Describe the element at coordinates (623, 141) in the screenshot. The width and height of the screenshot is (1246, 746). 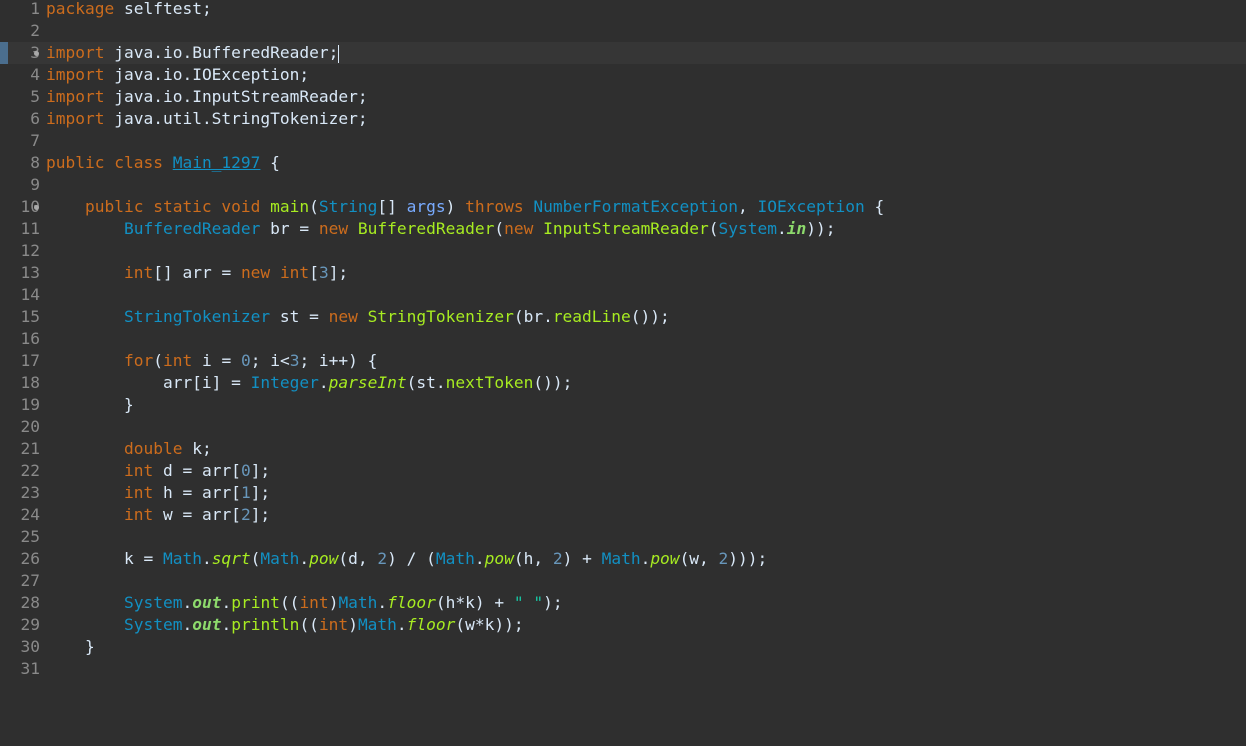
I see `code-line: 7` at that location.